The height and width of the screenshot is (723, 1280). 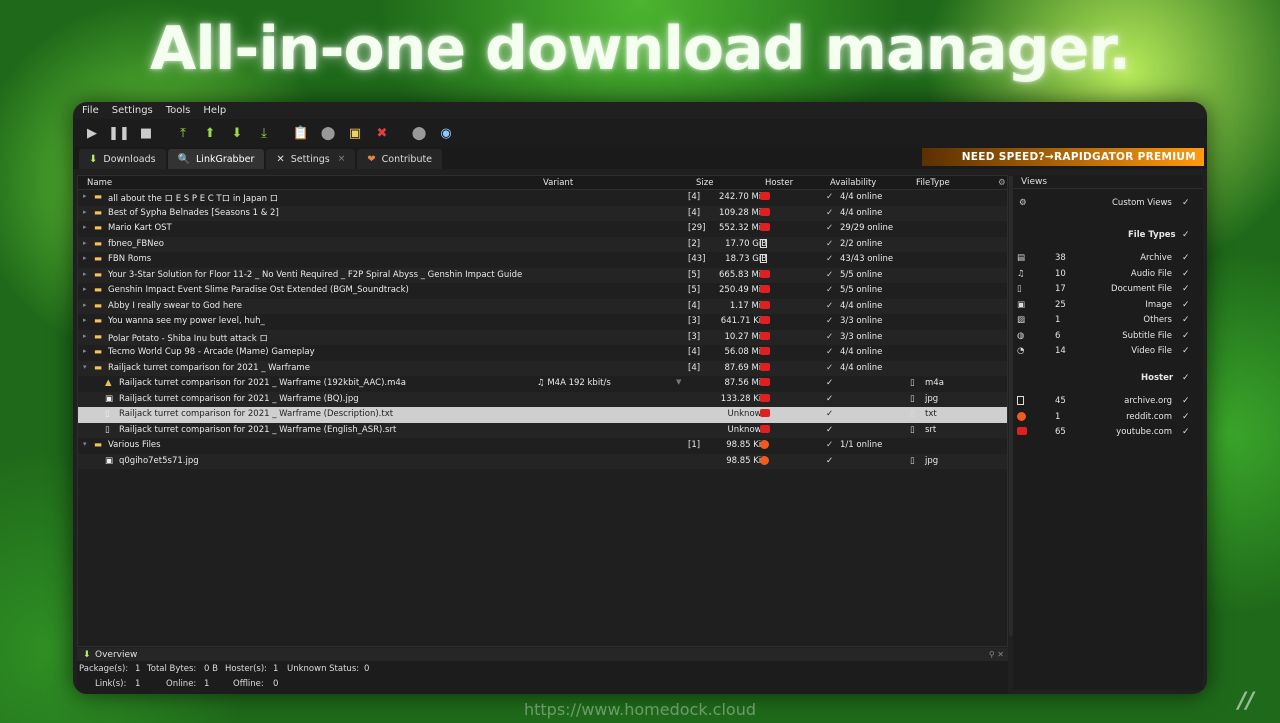 What do you see at coordinates (119, 133) in the screenshot?
I see `pause-icon: ❚❚` at bounding box center [119, 133].